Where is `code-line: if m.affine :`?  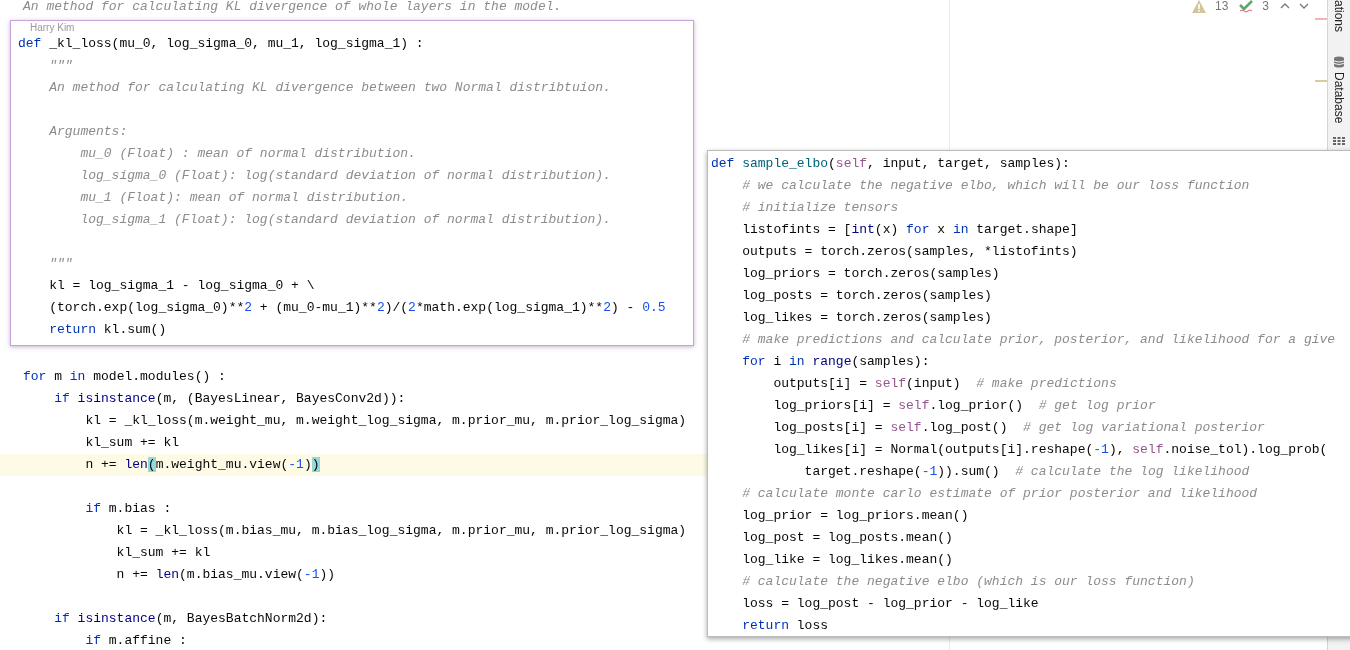
code-line: if m.affine : is located at coordinates (135, 641).